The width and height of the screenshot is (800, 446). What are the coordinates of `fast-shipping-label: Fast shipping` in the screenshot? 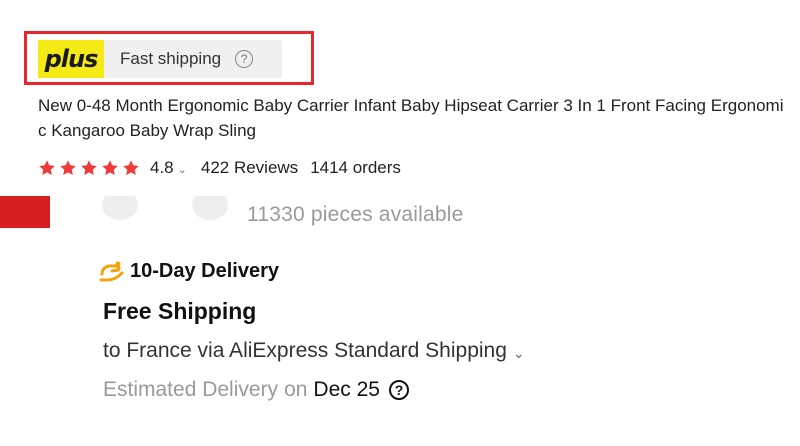 It's located at (171, 58).